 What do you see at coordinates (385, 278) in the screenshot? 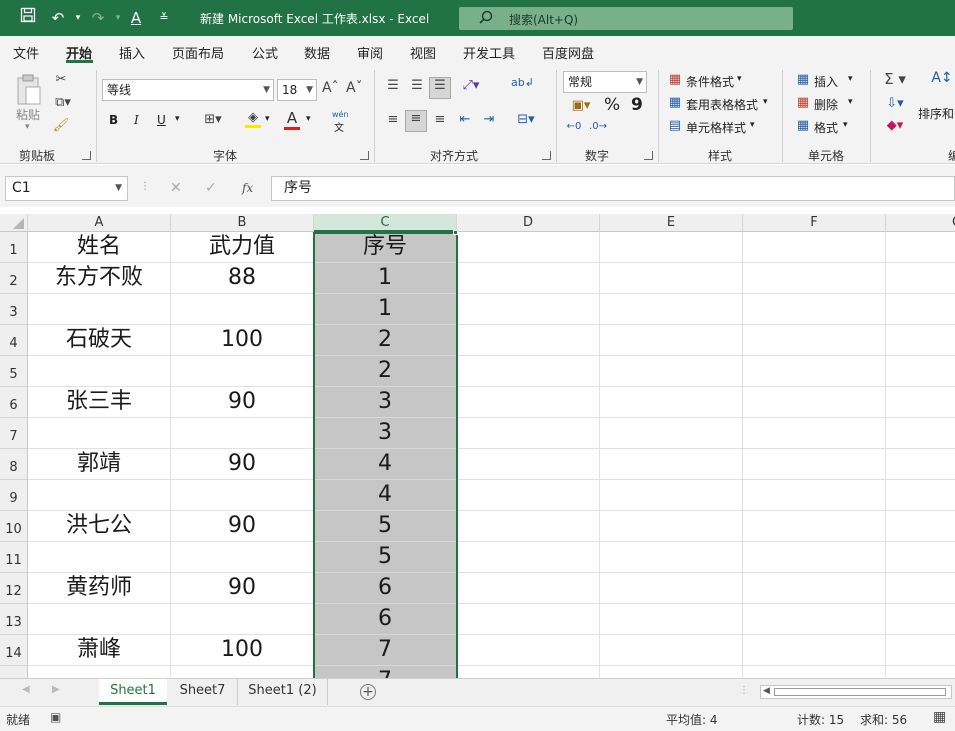
I see `cell: 1` at bounding box center [385, 278].